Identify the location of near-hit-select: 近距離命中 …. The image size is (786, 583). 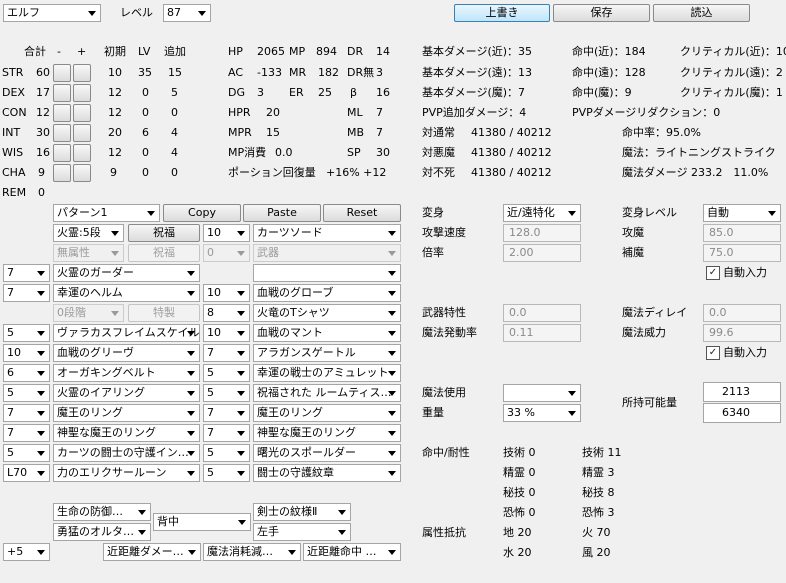
(352, 552).